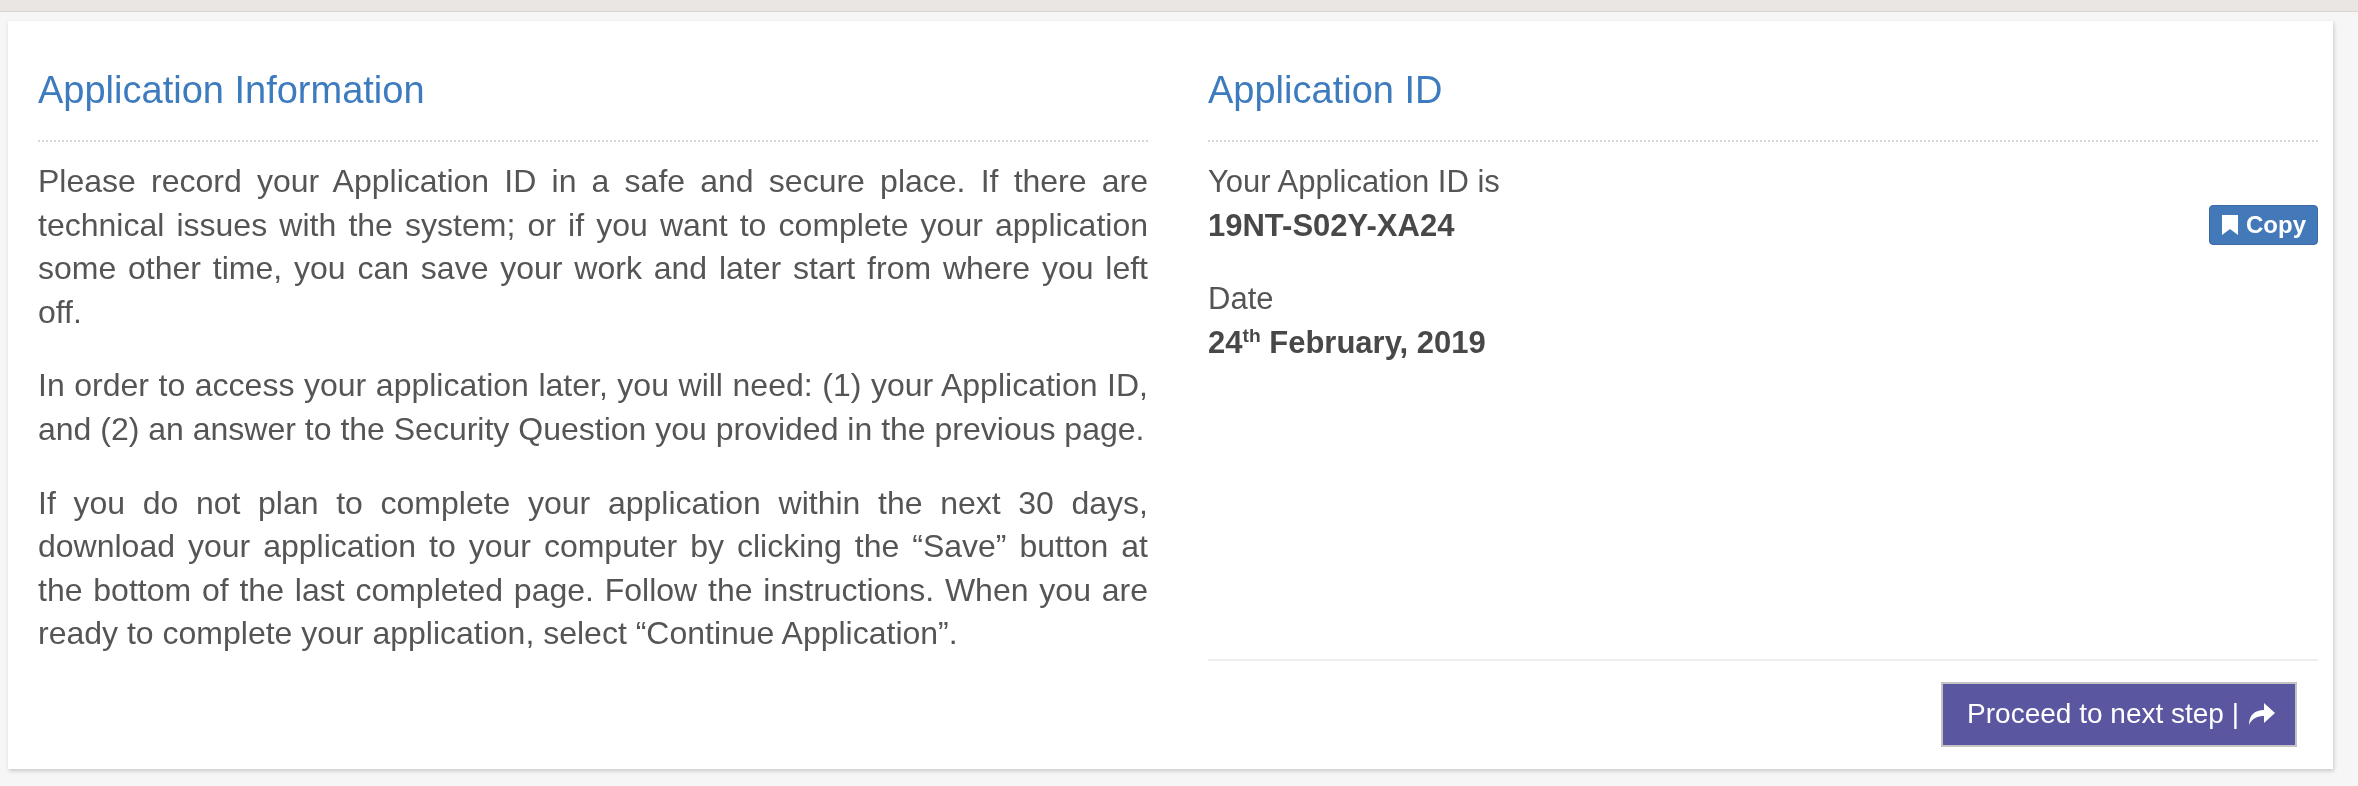  I want to click on instruction-paragraph: Please record your Application ID in a safe and secure place. If there are technical issues with the system; or if you want to complete your application some other time, you can save your work and later start from where you left off., so click(593, 247).